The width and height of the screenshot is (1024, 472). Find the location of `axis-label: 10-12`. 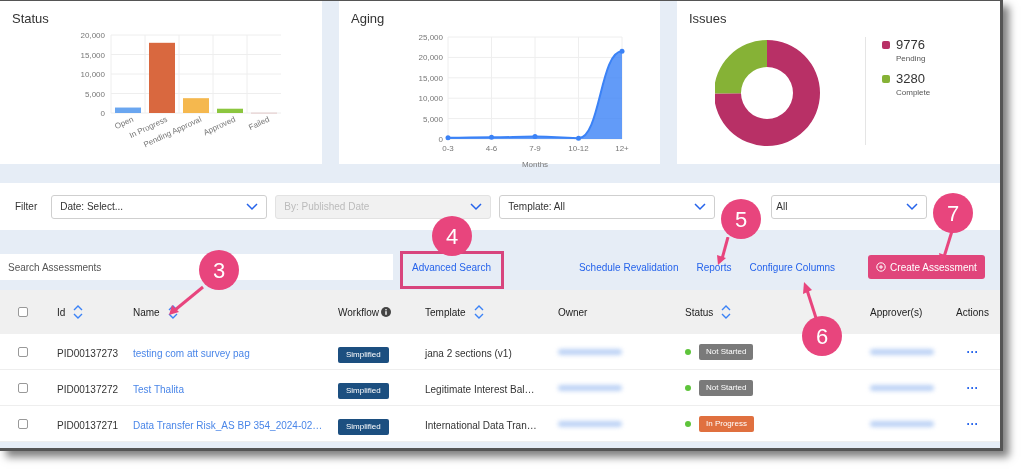

axis-label: 10-12 is located at coordinates (578, 148).